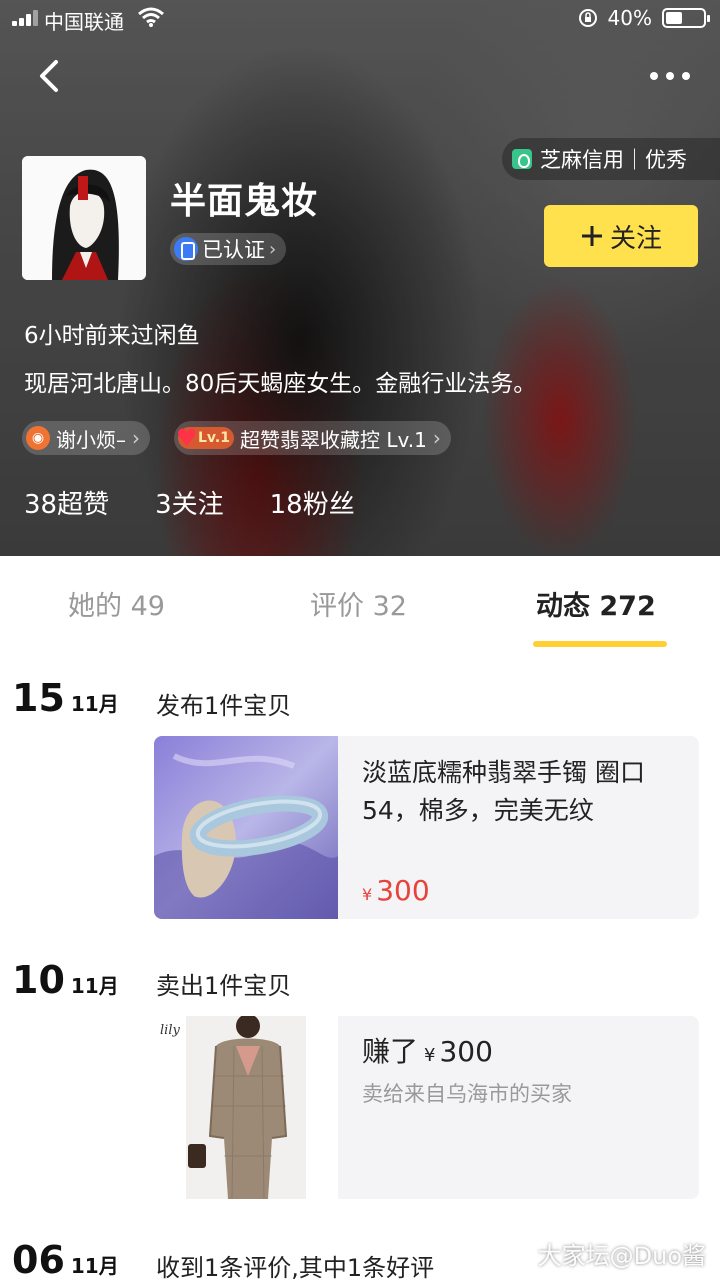 Image resolution: width=720 pixels, height=1280 pixels. Describe the element at coordinates (466, 1051) in the screenshot. I see `earned-value: 300` at that location.